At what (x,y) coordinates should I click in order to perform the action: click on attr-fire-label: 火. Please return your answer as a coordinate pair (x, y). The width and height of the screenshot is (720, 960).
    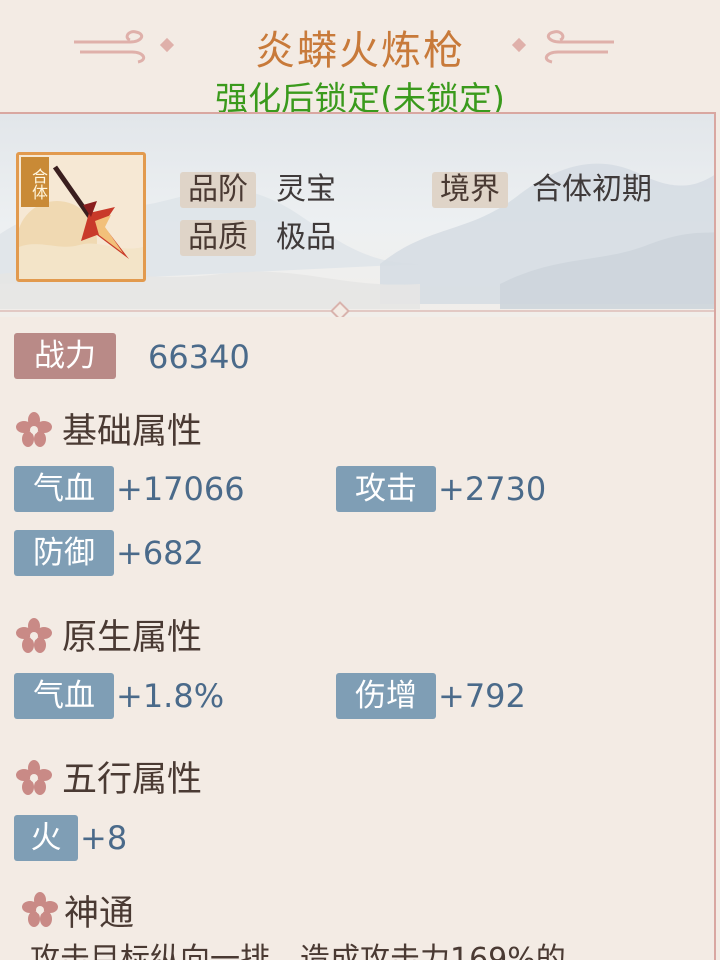
    Looking at the image, I should click on (46, 838).